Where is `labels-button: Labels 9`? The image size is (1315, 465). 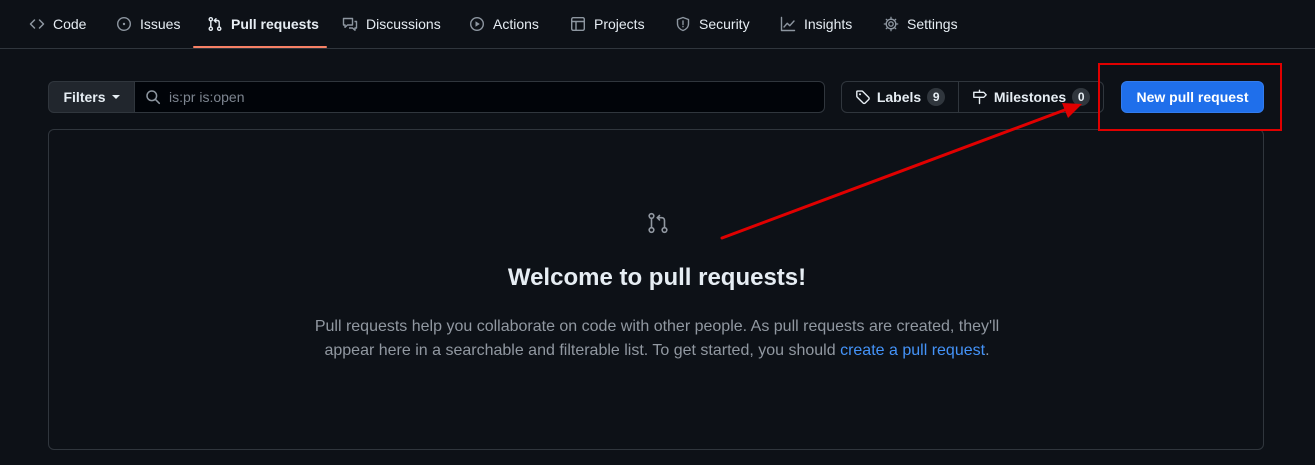
labels-button: Labels 9 is located at coordinates (900, 97).